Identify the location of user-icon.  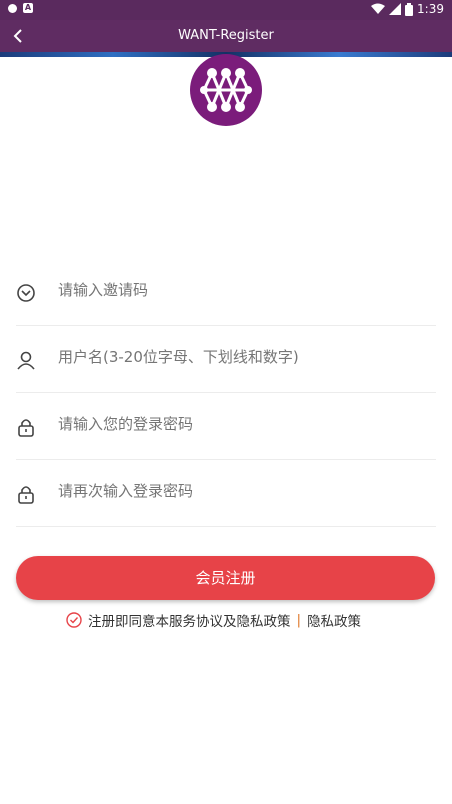
(26, 360).